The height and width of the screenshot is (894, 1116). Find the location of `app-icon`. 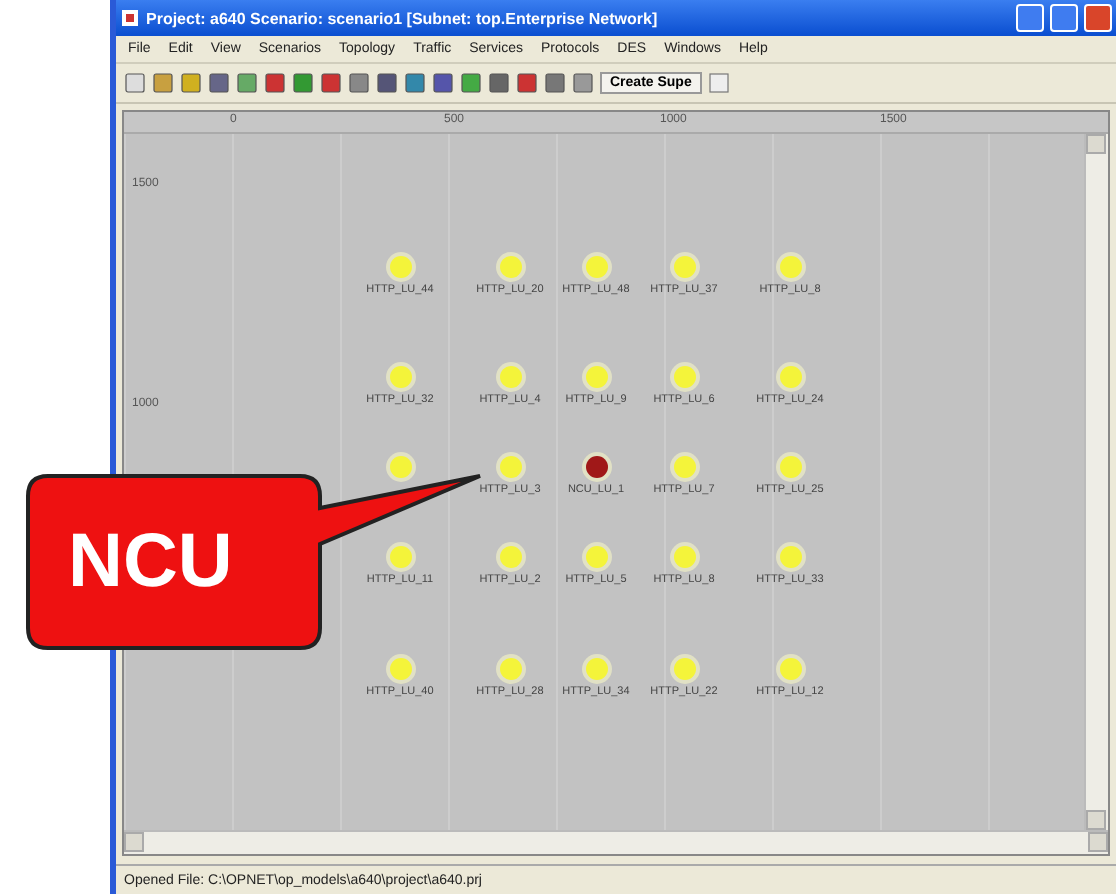

app-icon is located at coordinates (130, 18).